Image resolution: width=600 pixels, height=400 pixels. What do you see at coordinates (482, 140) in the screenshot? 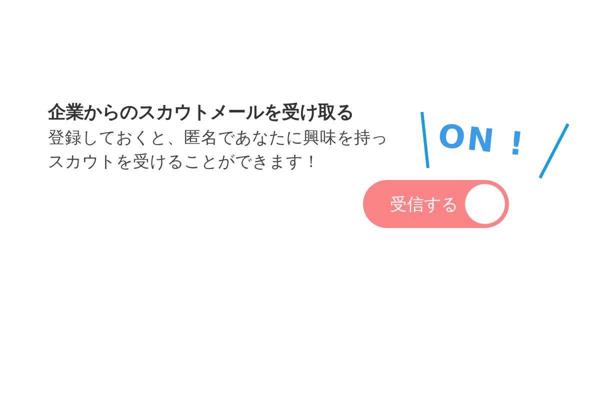
I see `callout-text: ON !` at bounding box center [482, 140].